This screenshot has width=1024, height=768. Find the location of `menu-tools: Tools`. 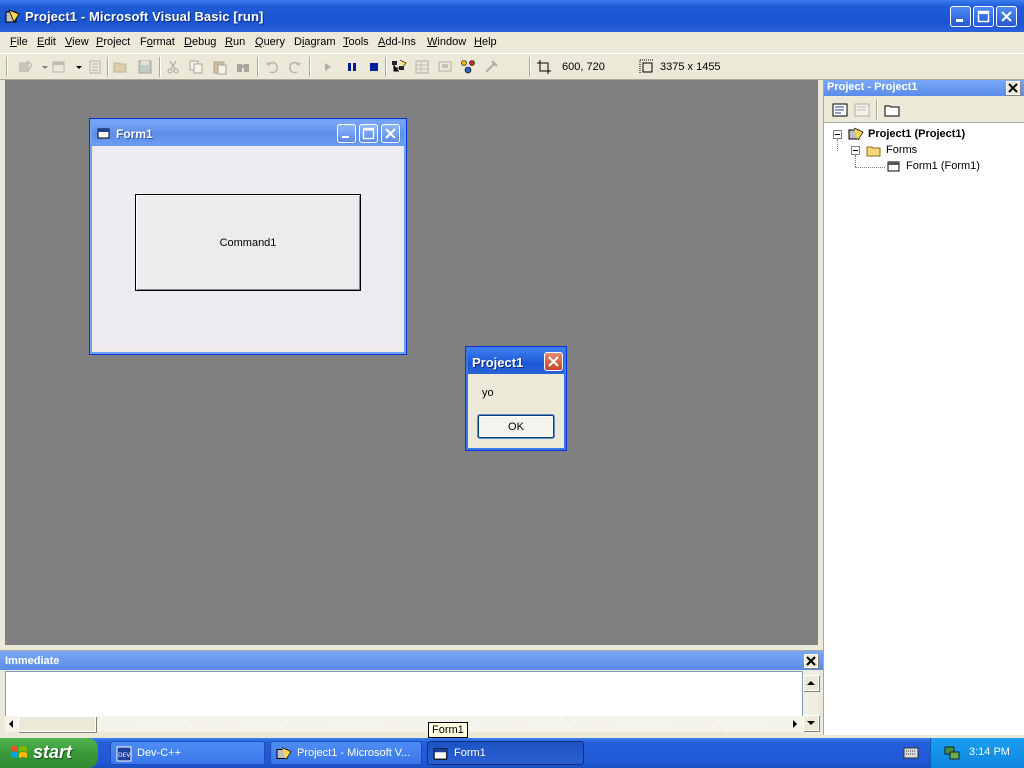

menu-tools: Tools is located at coordinates (356, 42).